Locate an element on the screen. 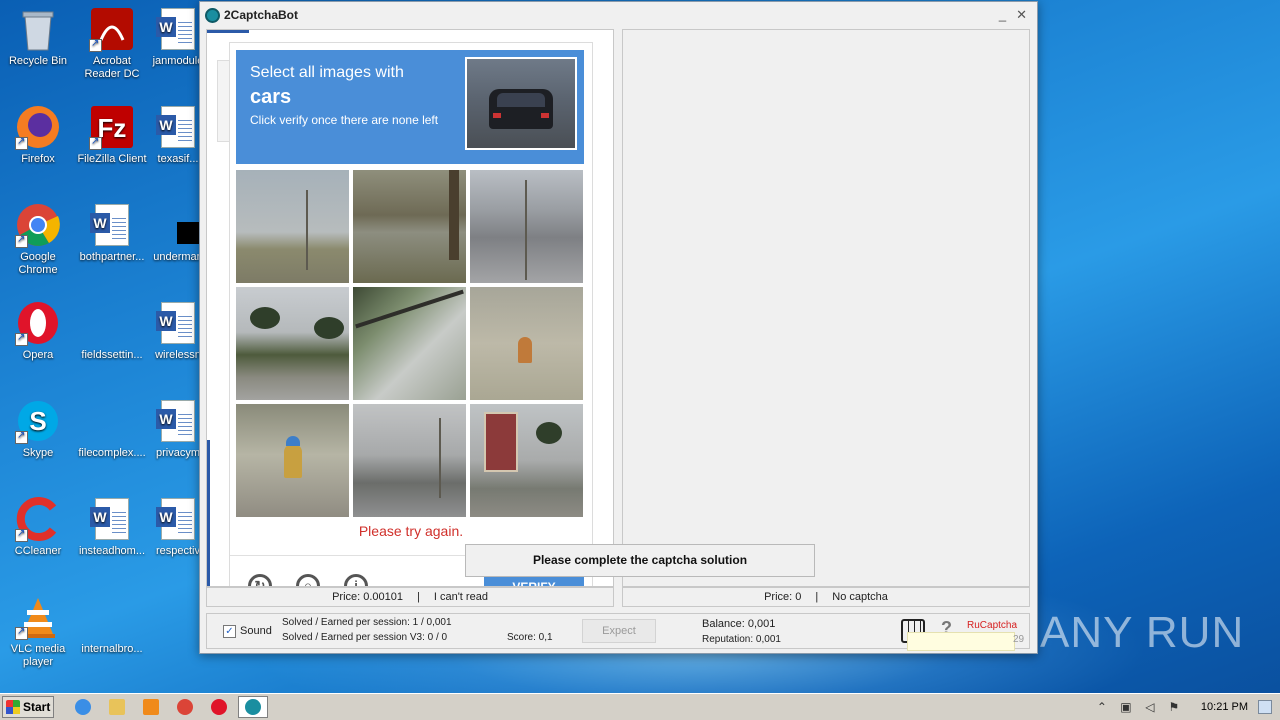  desktop-icon-skype: S Skype is located at coordinates (38, 429).